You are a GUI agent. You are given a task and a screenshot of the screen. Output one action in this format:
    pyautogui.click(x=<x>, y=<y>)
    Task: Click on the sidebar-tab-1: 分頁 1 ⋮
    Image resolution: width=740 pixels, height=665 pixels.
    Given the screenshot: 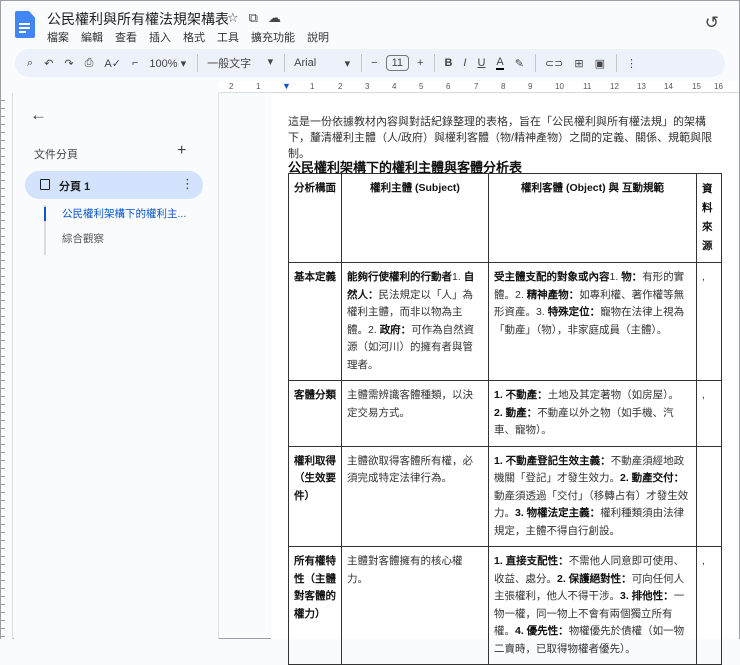 What is the action you would take?
    pyautogui.click(x=114, y=185)
    